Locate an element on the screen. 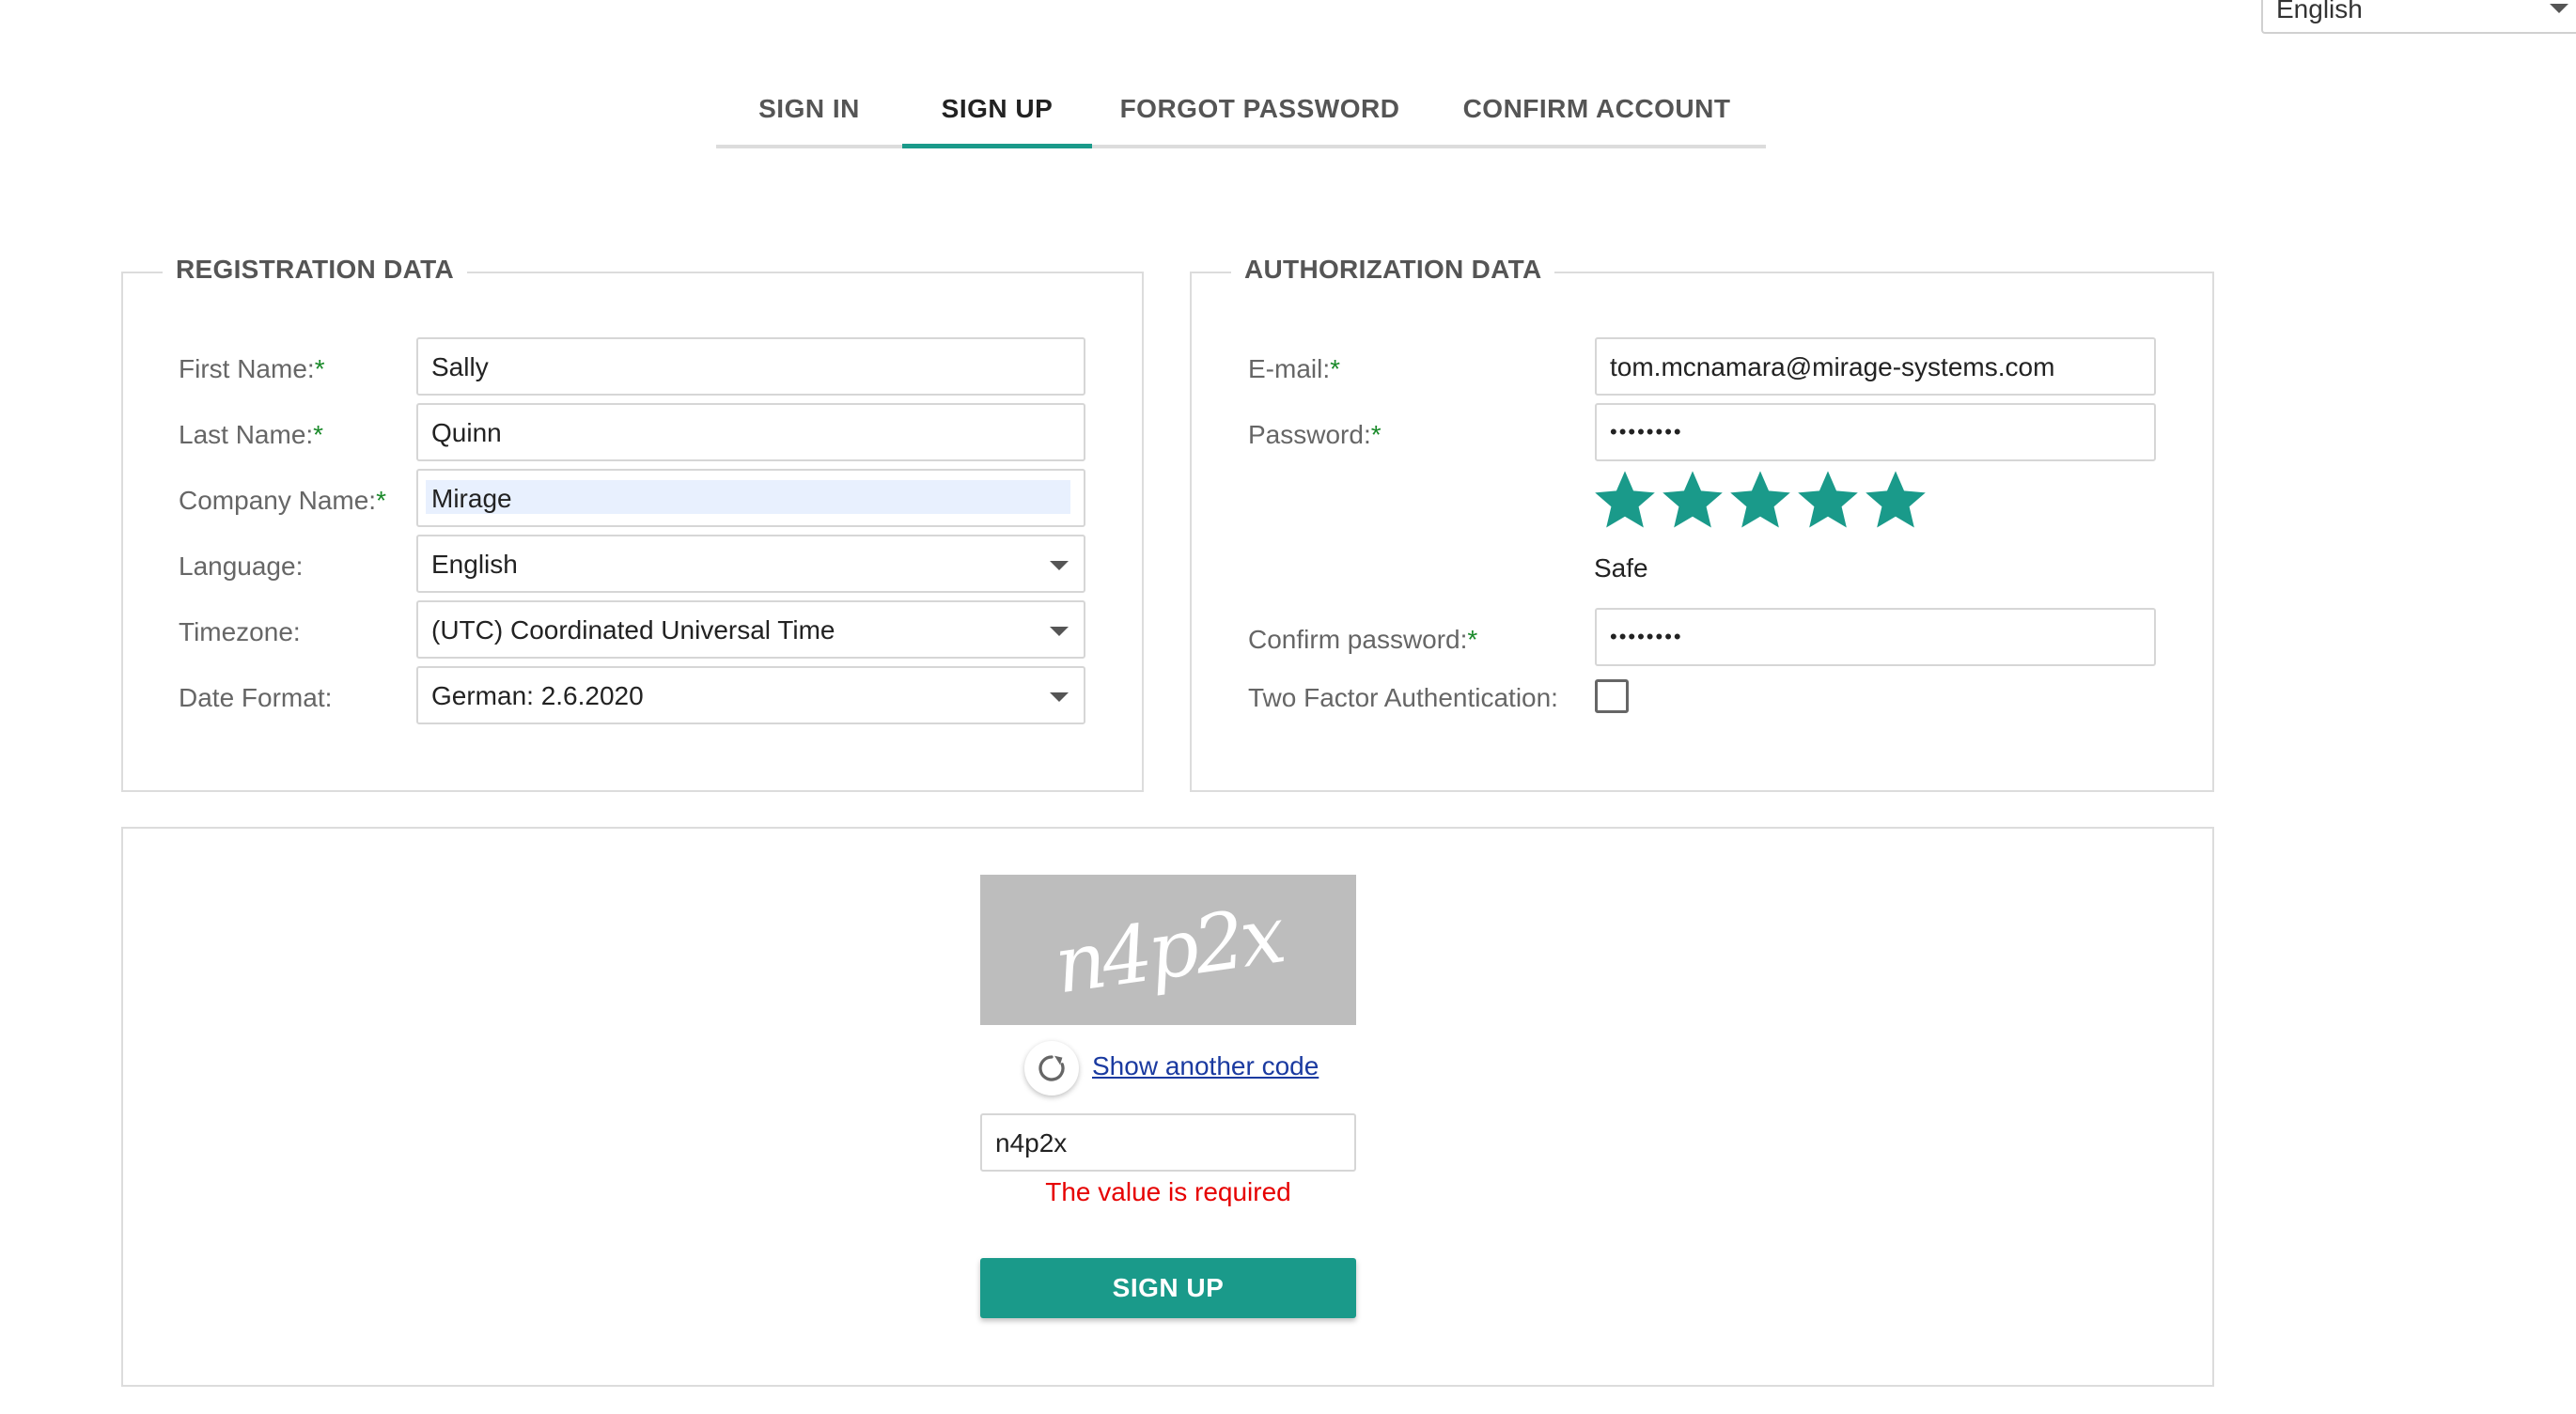  last-name-label-text: Last Name: is located at coordinates (247, 434).